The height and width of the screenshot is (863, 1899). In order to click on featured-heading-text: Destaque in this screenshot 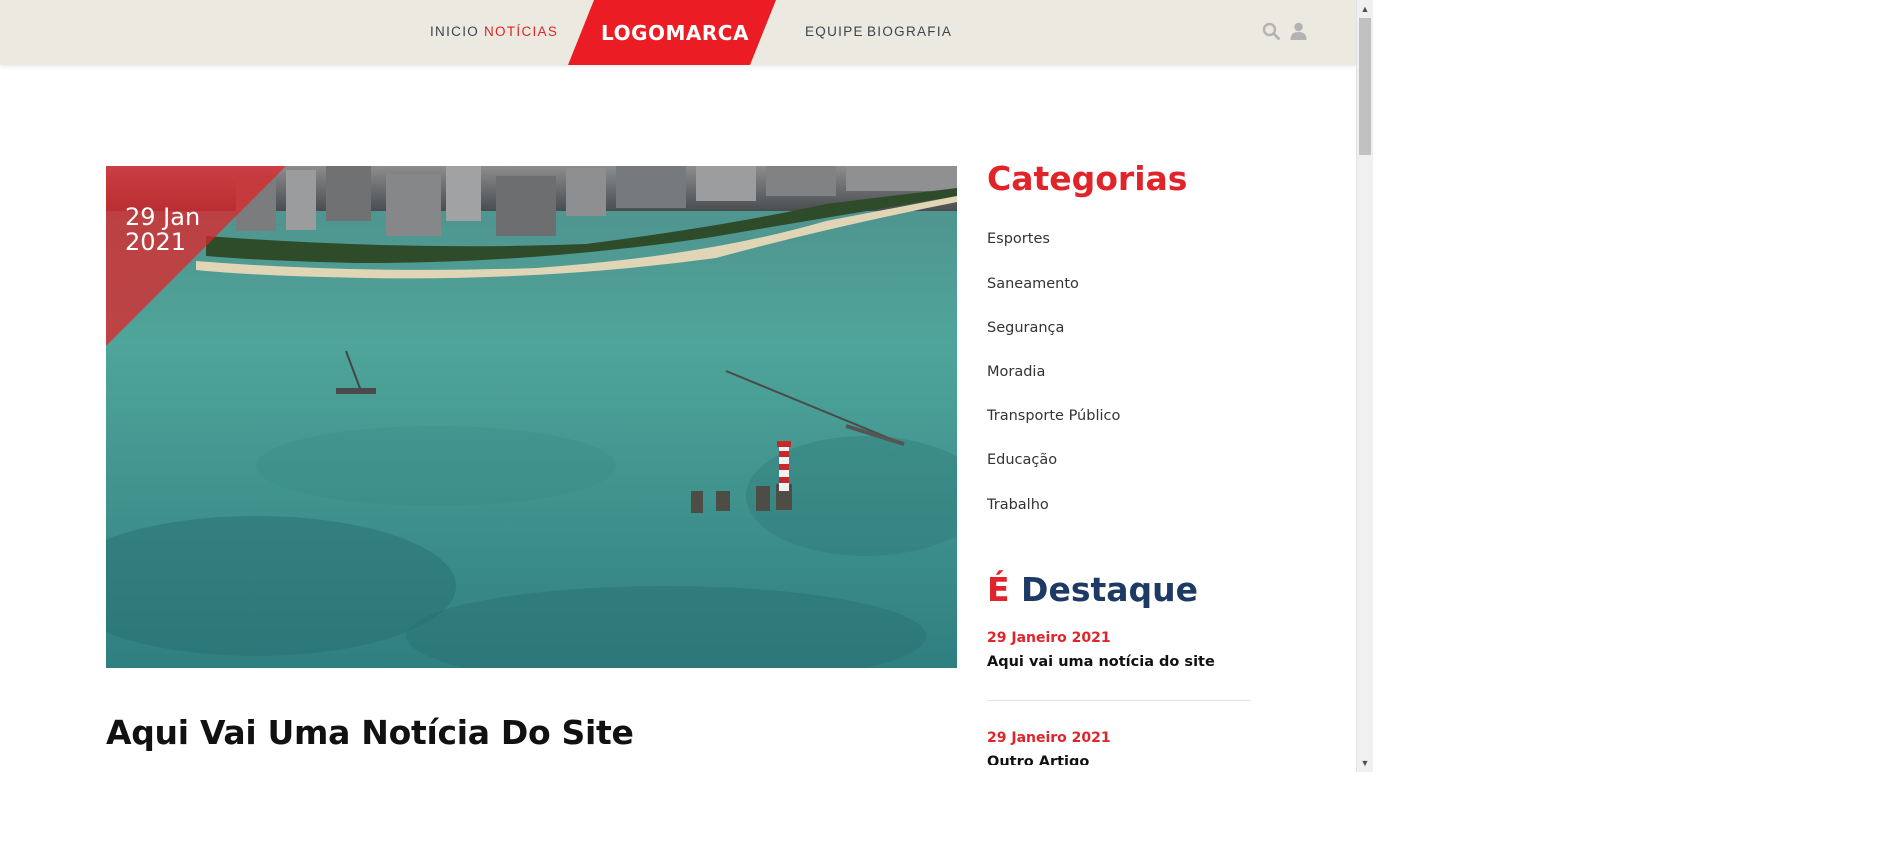, I will do `click(1110, 589)`.